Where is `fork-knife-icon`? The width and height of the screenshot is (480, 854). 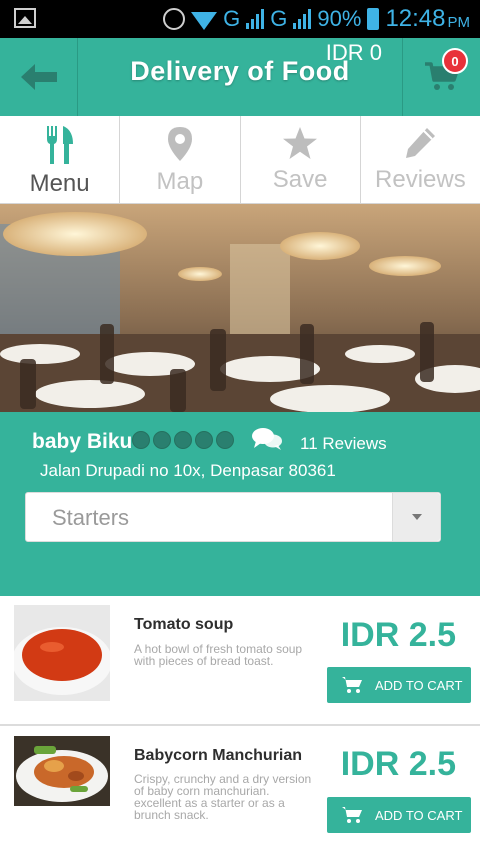 fork-knife-icon is located at coordinates (59, 145).